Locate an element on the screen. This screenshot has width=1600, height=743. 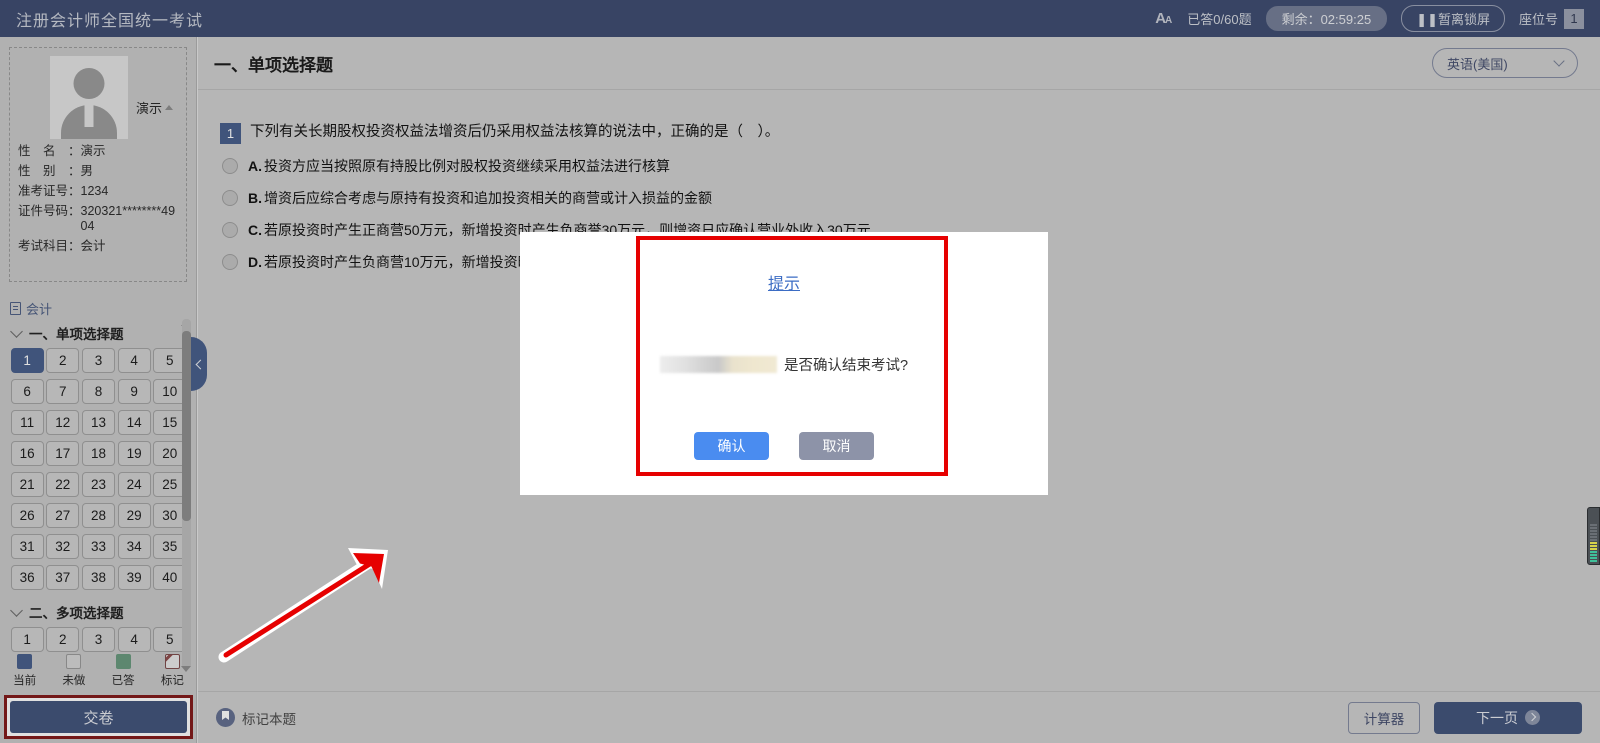
confirm-dialog: 提示 是否确认结束考试? 确认 取消 is located at coordinates (784, 363).